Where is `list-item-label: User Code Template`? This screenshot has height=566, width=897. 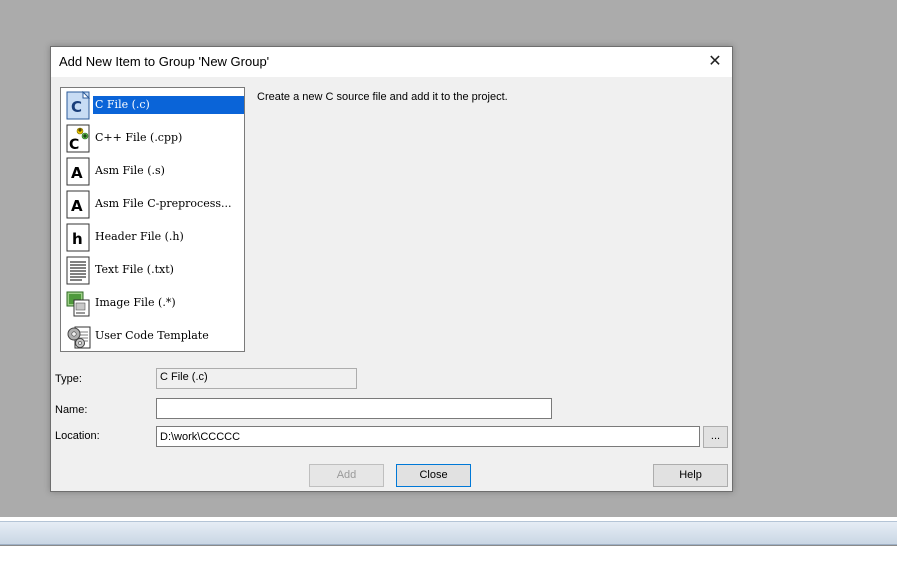 list-item-label: User Code Template is located at coordinates (152, 335).